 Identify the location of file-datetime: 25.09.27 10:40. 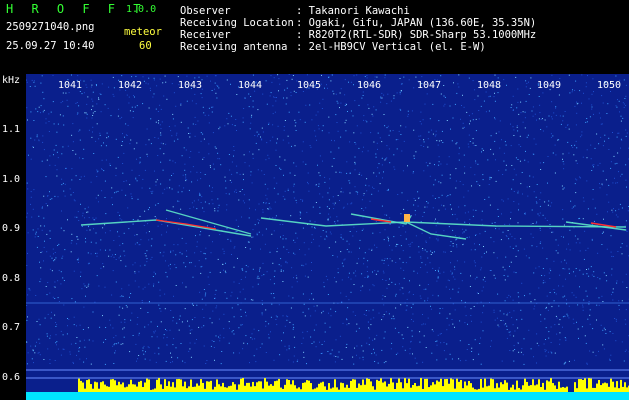
(50, 46).